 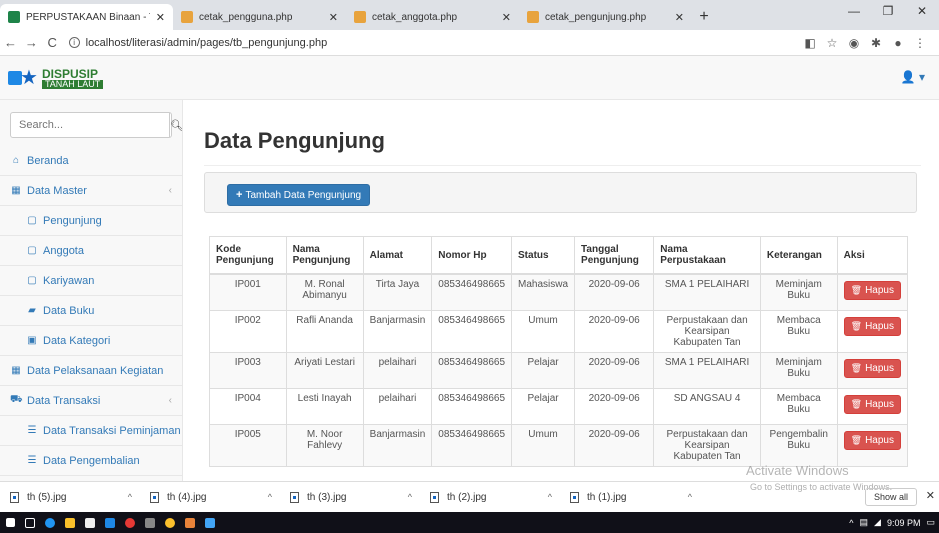 I want to click on star-icon: ☆, so click(x=832, y=43).